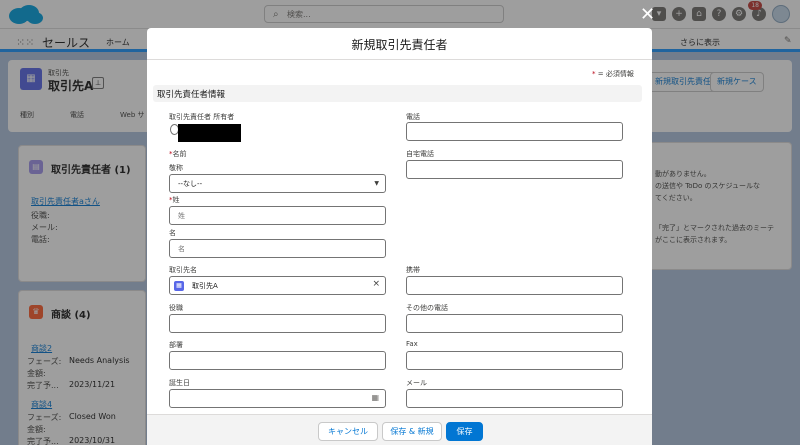 This screenshot has height=445, width=800. Describe the element at coordinates (277, 323) in the screenshot. I see `title-input` at that location.